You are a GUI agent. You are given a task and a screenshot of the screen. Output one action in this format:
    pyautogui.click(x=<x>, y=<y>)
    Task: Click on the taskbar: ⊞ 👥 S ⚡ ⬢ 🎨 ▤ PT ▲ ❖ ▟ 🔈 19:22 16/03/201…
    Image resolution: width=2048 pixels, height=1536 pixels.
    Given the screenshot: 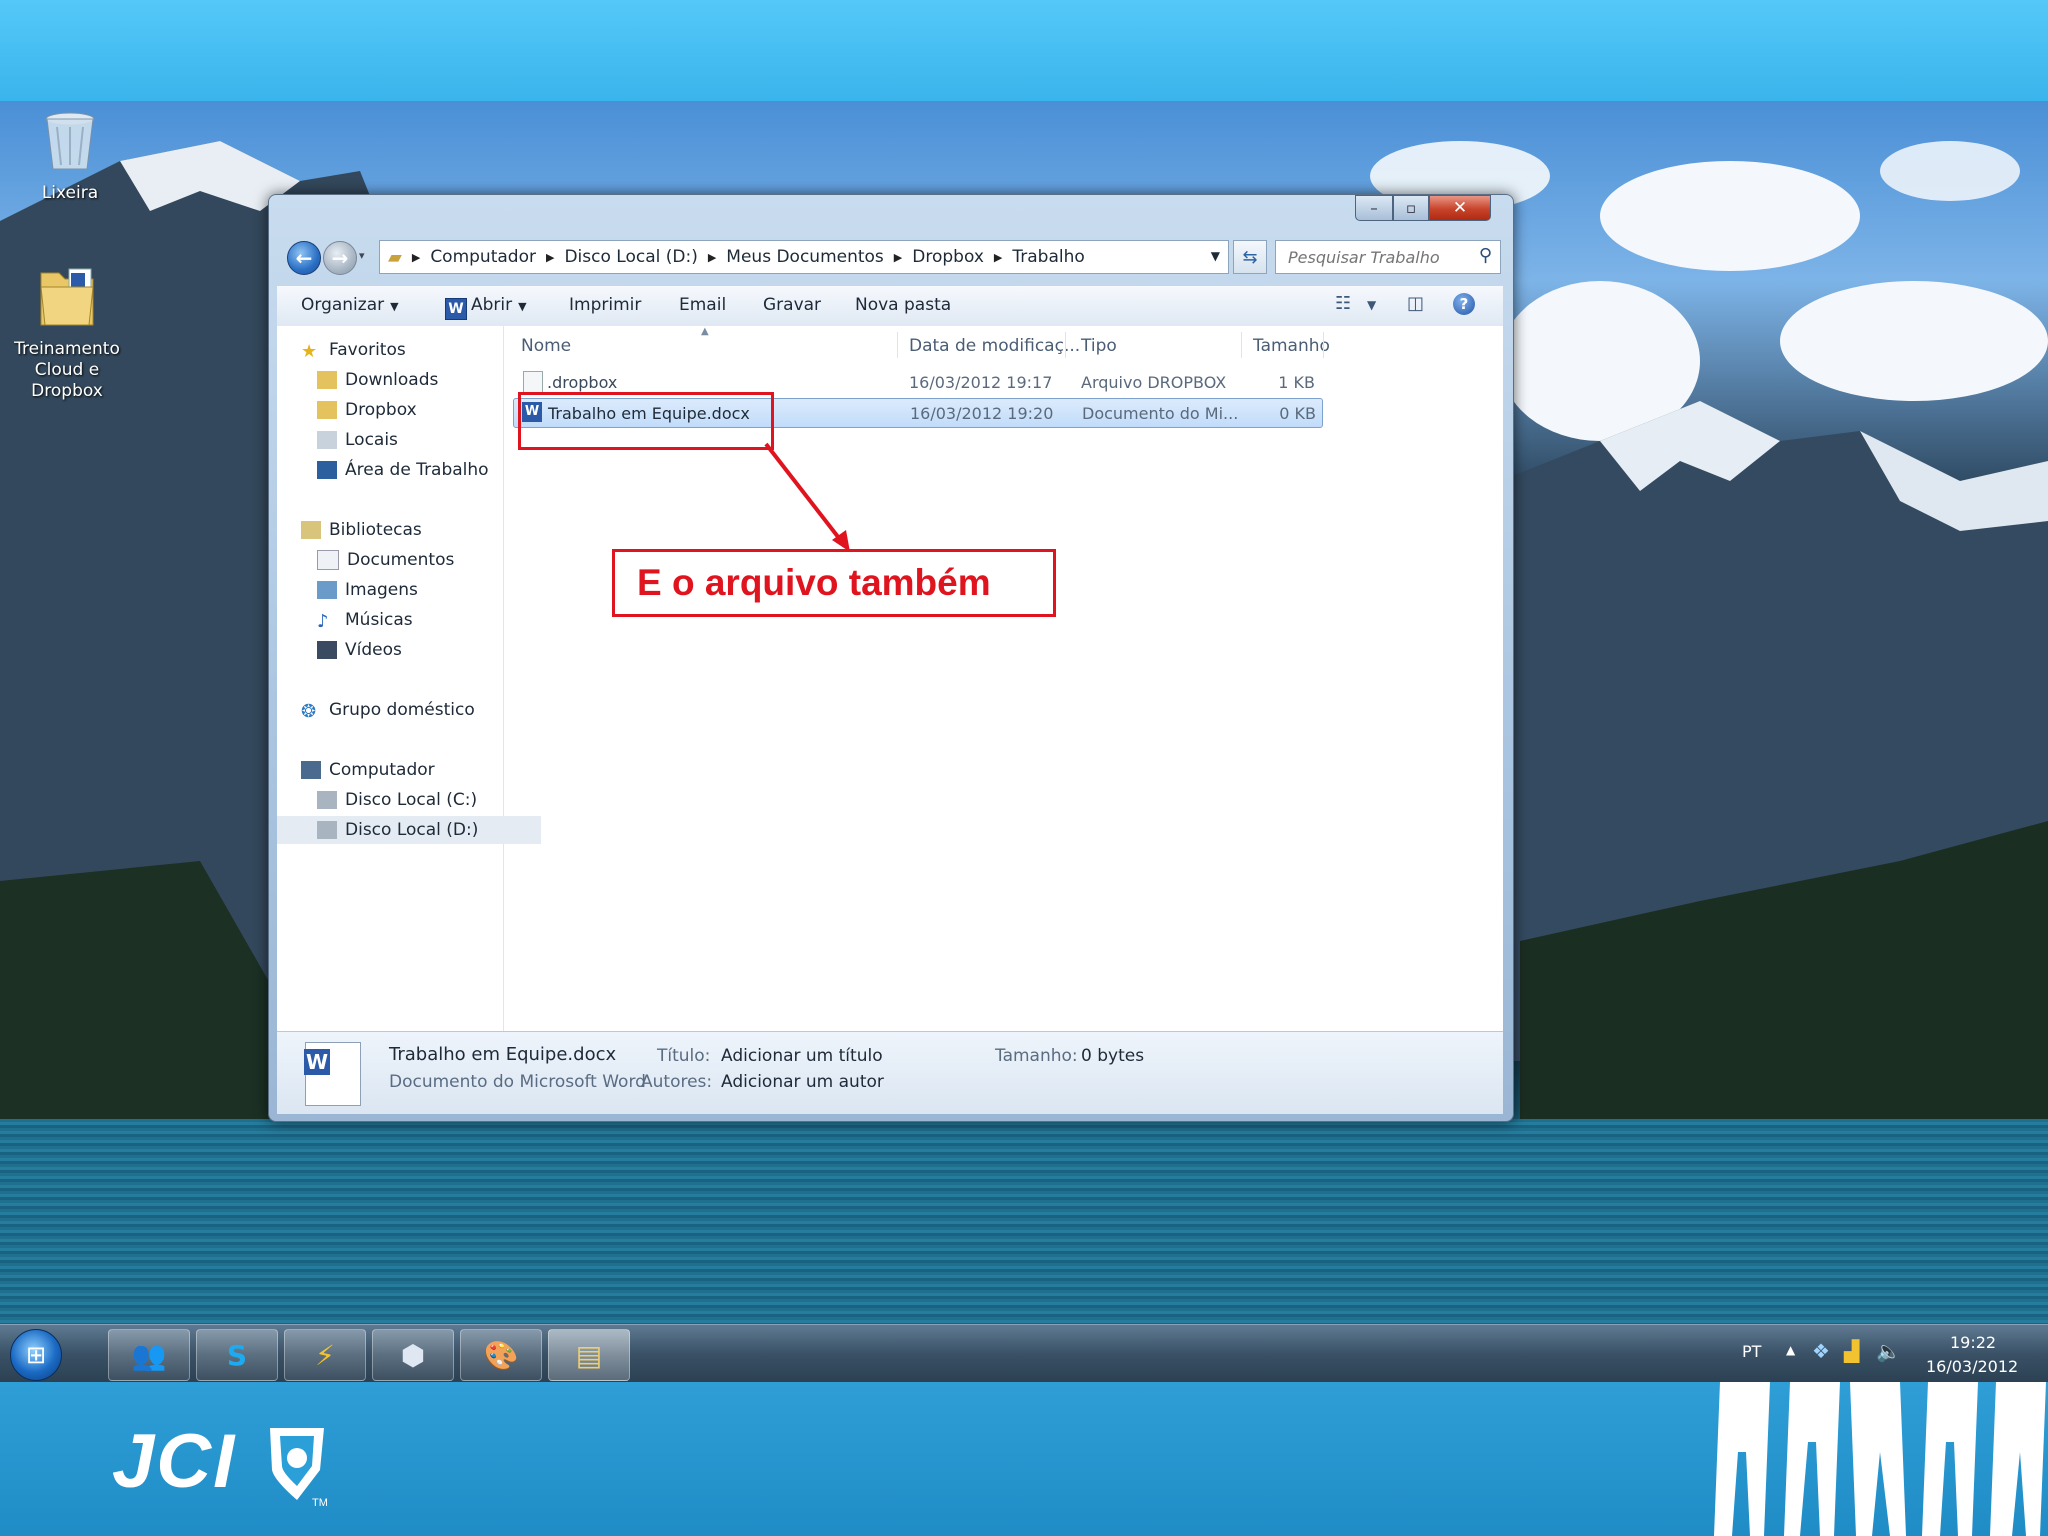 What is the action you would take?
    pyautogui.click(x=1024, y=1353)
    